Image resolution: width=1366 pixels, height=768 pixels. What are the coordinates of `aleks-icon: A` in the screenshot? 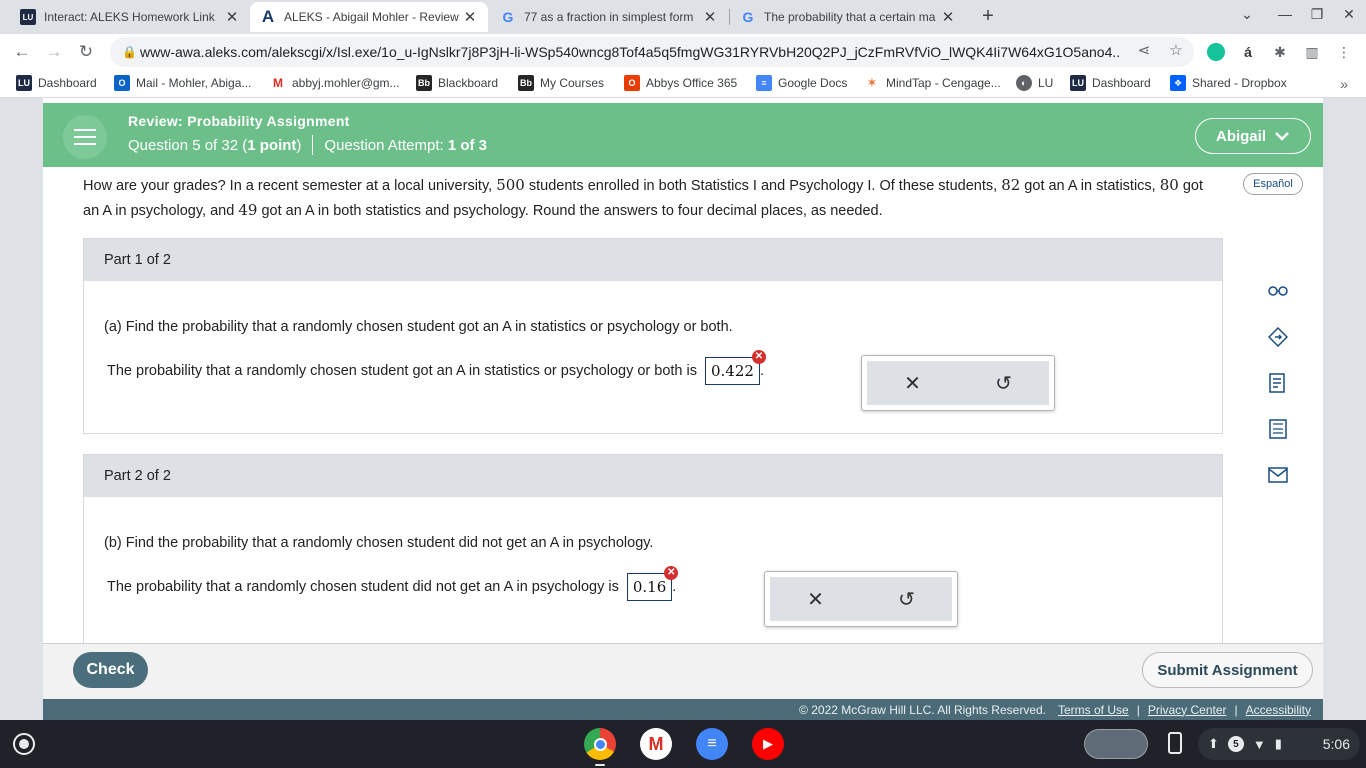 It's located at (268, 16).